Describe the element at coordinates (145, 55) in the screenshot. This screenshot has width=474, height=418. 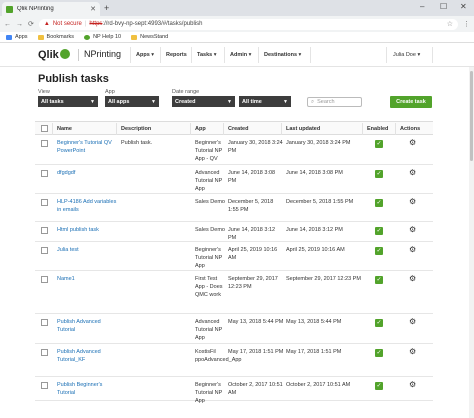
I see `nav-apps: Apps ▾` at that location.